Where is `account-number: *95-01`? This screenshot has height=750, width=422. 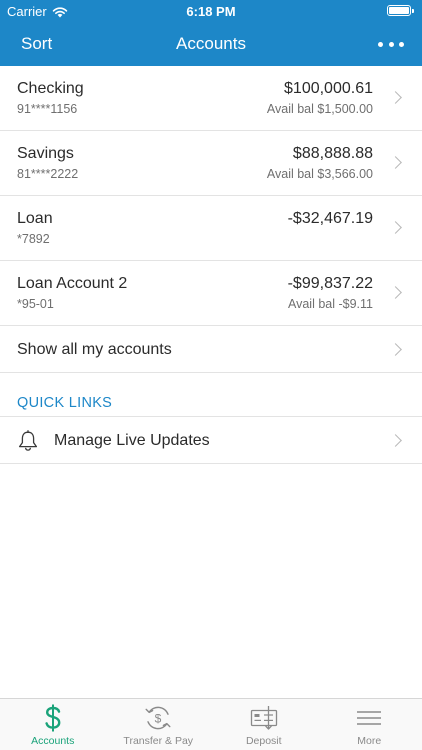 account-number: *95-01 is located at coordinates (35, 304).